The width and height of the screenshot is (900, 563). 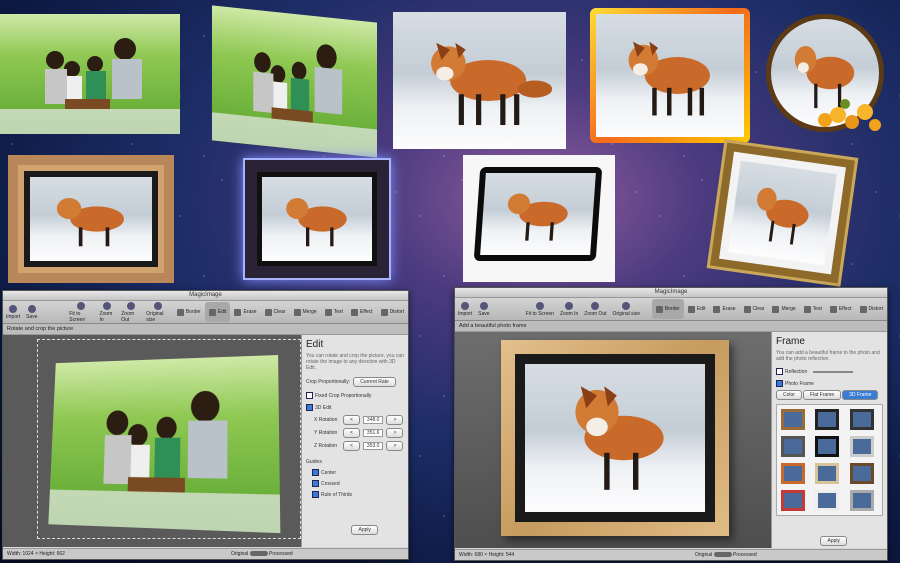 What do you see at coordinates (373, 420) in the screenshot?
I see `x-rotation-field: 348.0` at bounding box center [373, 420].